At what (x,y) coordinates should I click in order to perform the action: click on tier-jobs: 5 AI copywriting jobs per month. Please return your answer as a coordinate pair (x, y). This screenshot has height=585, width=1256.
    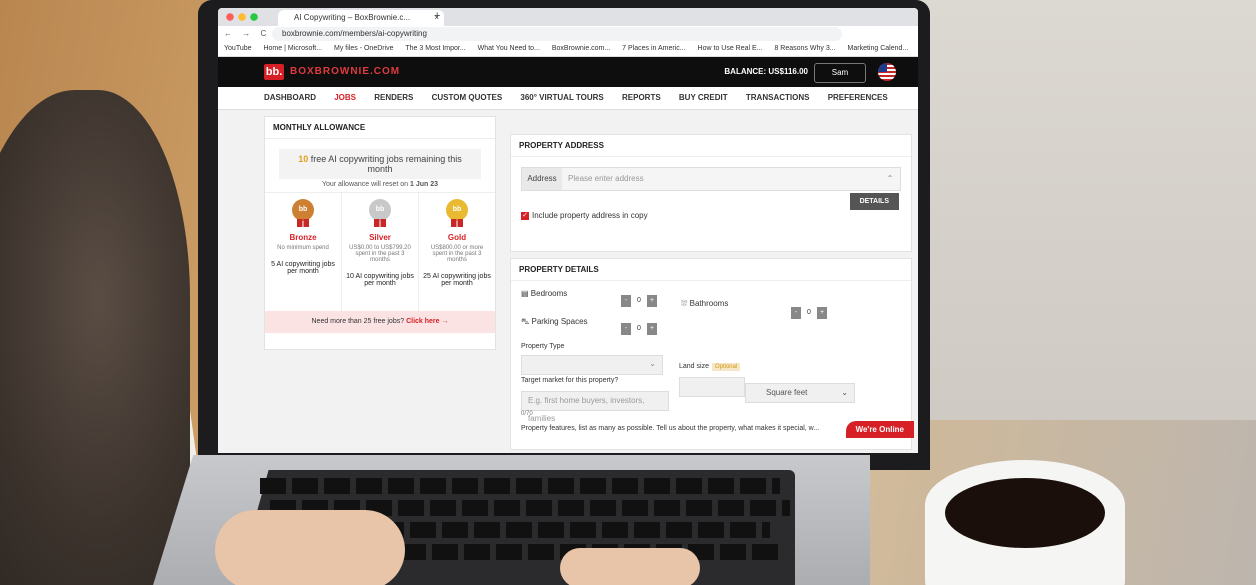
    Looking at the image, I should click on (303, 268).